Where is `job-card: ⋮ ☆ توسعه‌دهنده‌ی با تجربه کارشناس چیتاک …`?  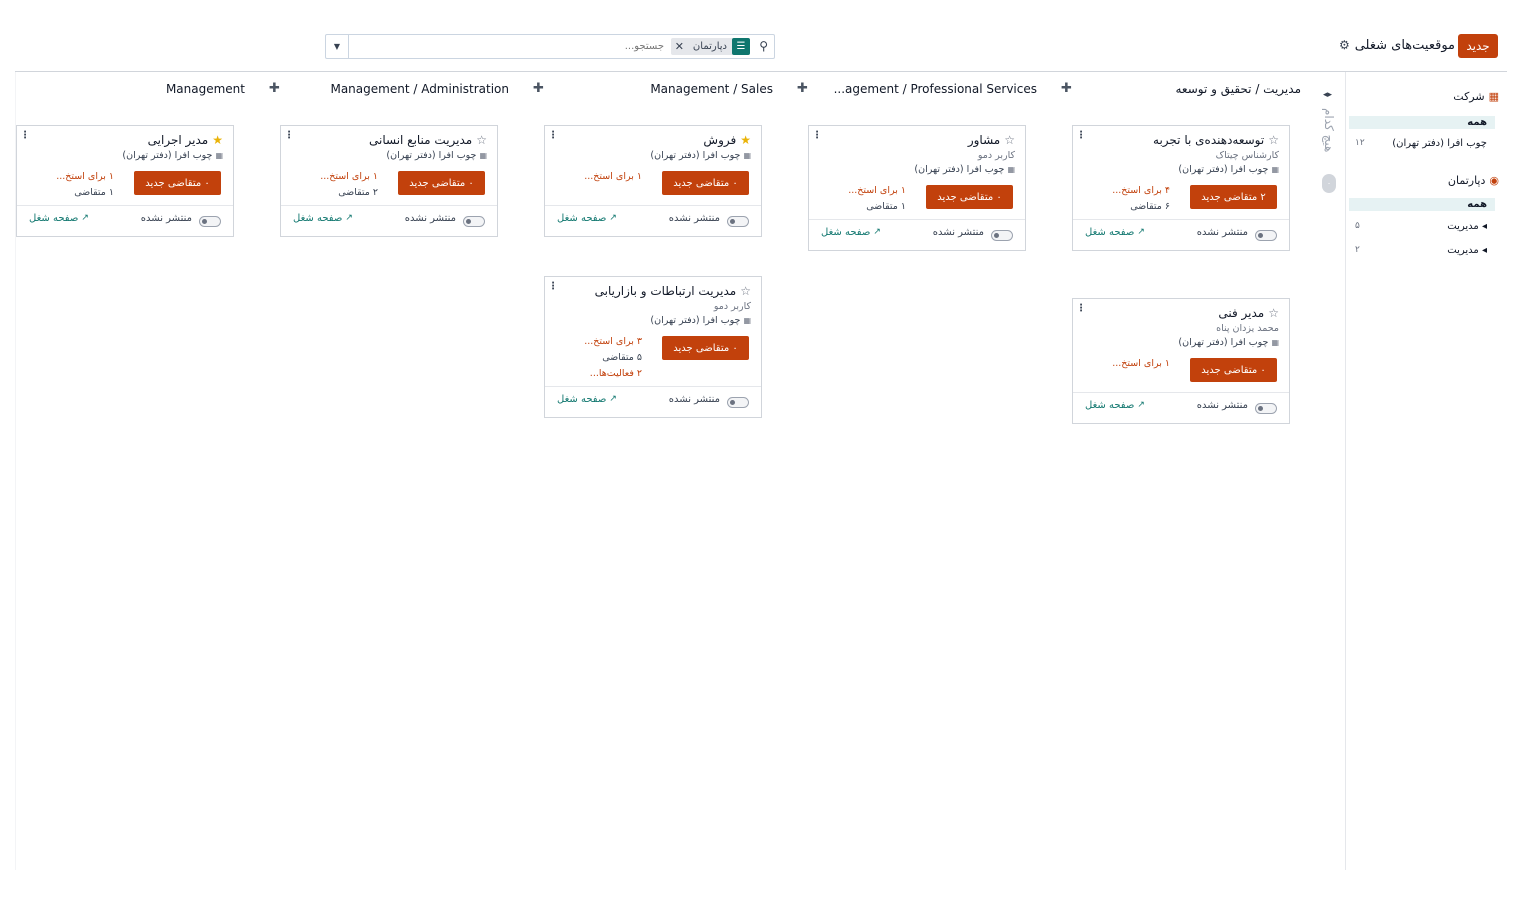 job-card: ⋮ ☆ توسعه‌دهنده‌ی با تجربه کارشناس چیتاک … is located at coordinates (1181, 188).